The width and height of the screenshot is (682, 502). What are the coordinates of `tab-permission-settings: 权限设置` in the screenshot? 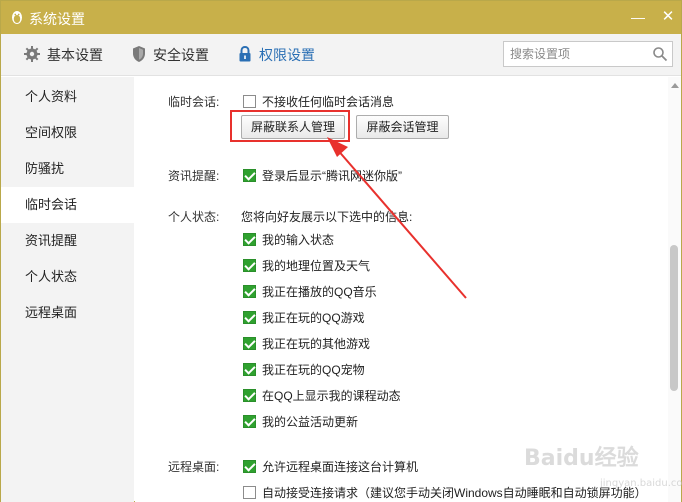 It's located at (276, 55).